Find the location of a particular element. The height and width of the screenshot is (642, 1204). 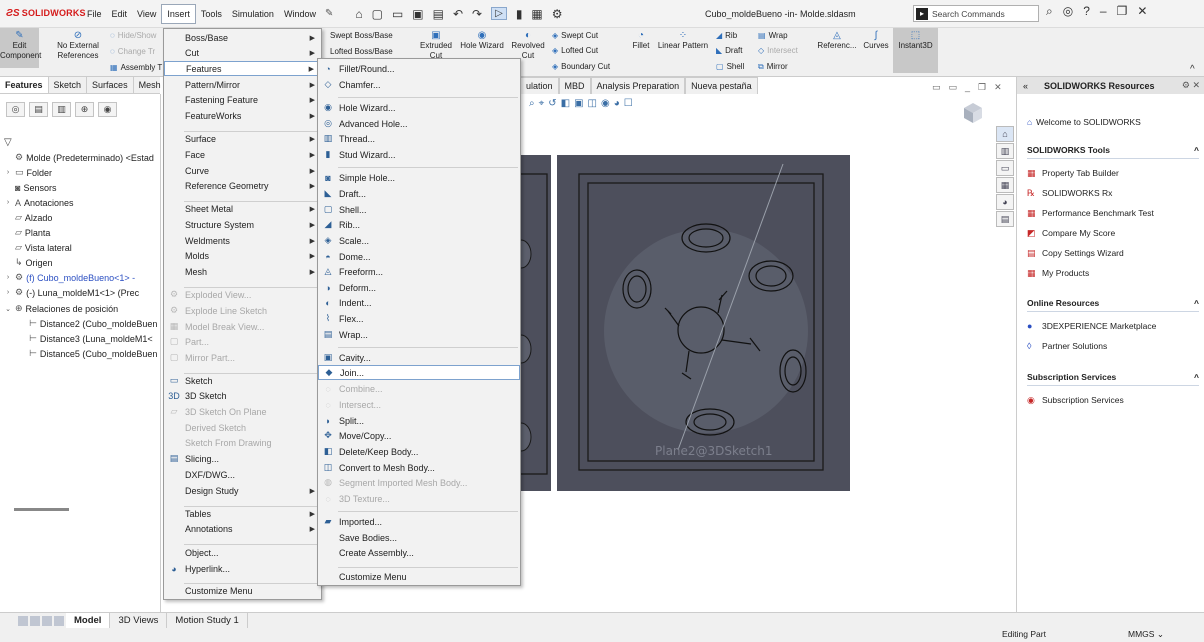

tree-item: ⌄ ⊕ Relaciones de posición is located at coordinates (61, 308).